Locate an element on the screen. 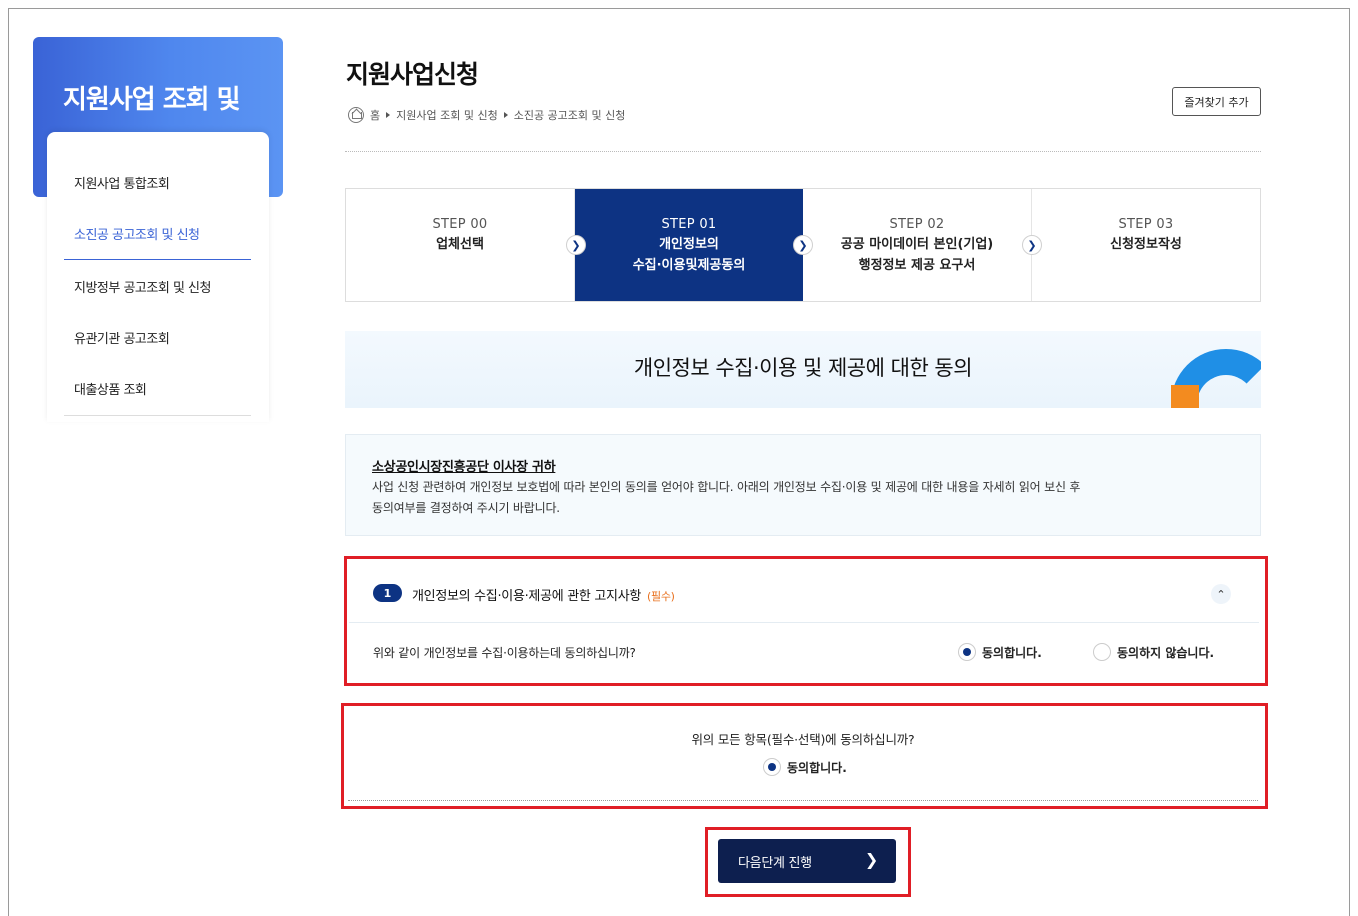 This screenshot has height=916, width=1358. agree-radio: 동의합니다. is located at coordinates (1000, 652).